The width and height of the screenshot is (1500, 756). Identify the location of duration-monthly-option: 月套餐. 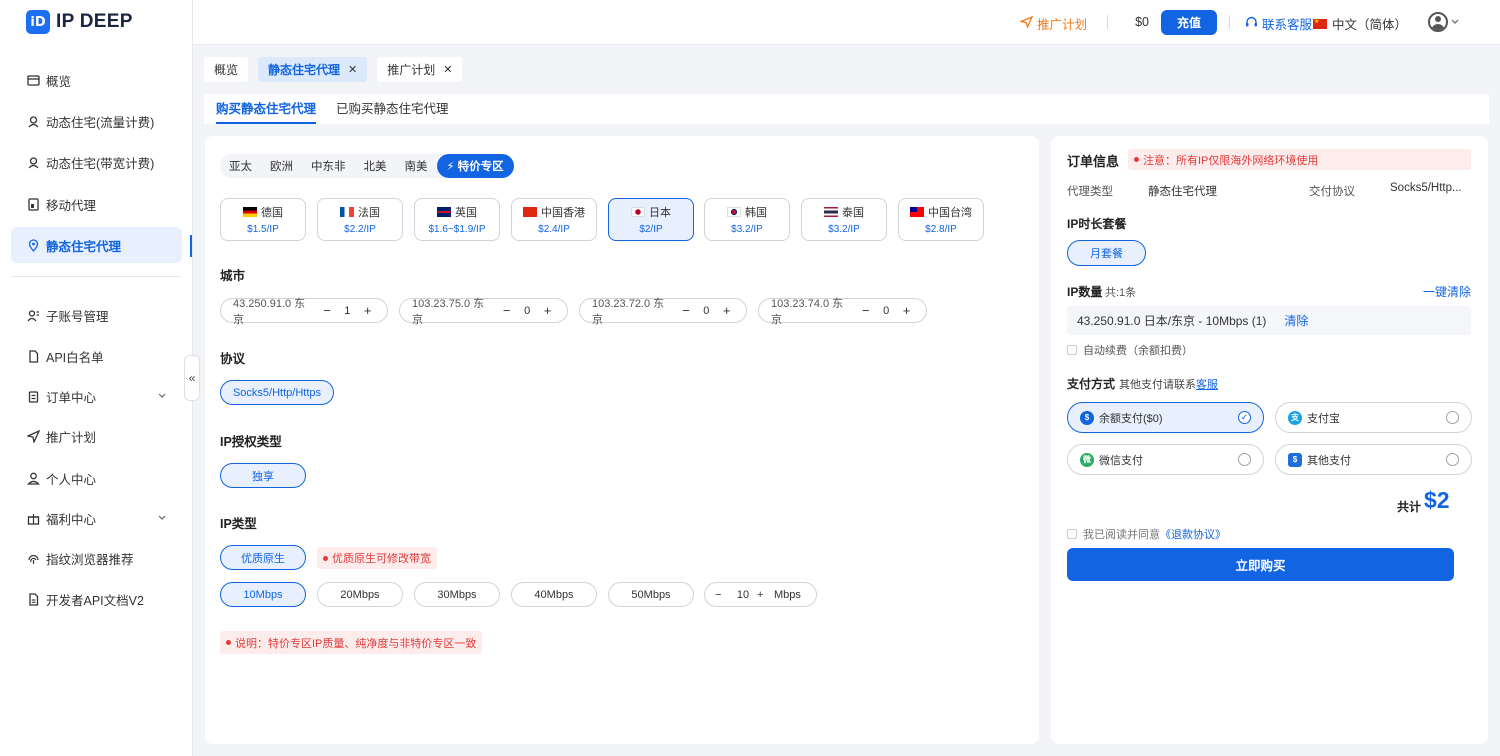
(1106, 253).